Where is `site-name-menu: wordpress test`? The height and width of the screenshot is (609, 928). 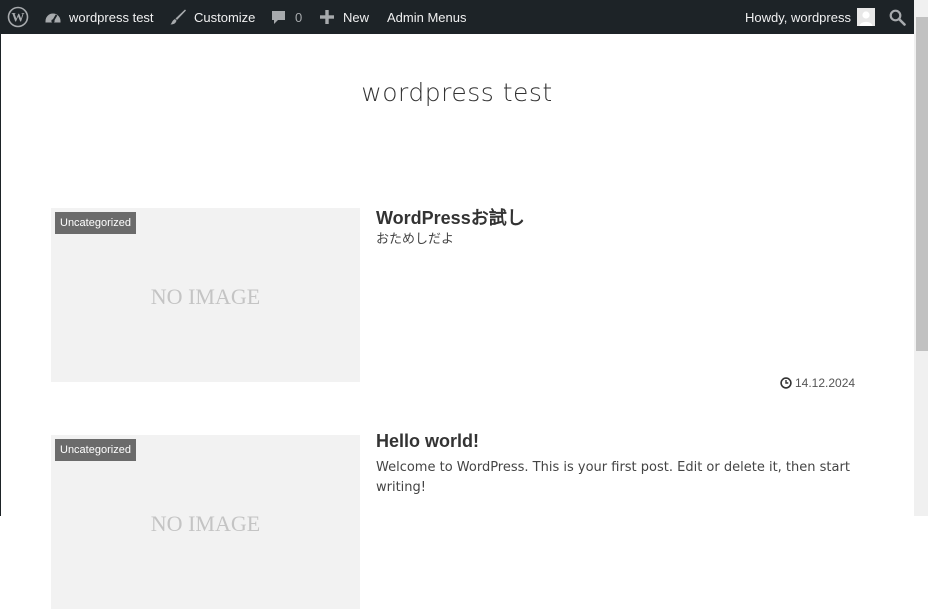 site-name-menu: wordpress test is located at coordinates (99, 17).